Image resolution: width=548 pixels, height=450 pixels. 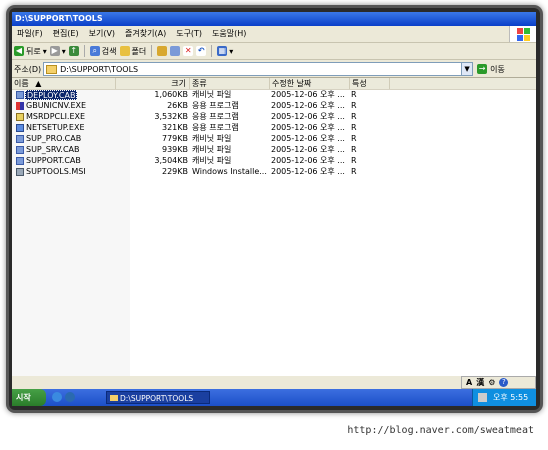 What do you see at coordinates (480, 382) in the screenshot?
I see `hanja-button: 漢` at bounding box center [480, 382].